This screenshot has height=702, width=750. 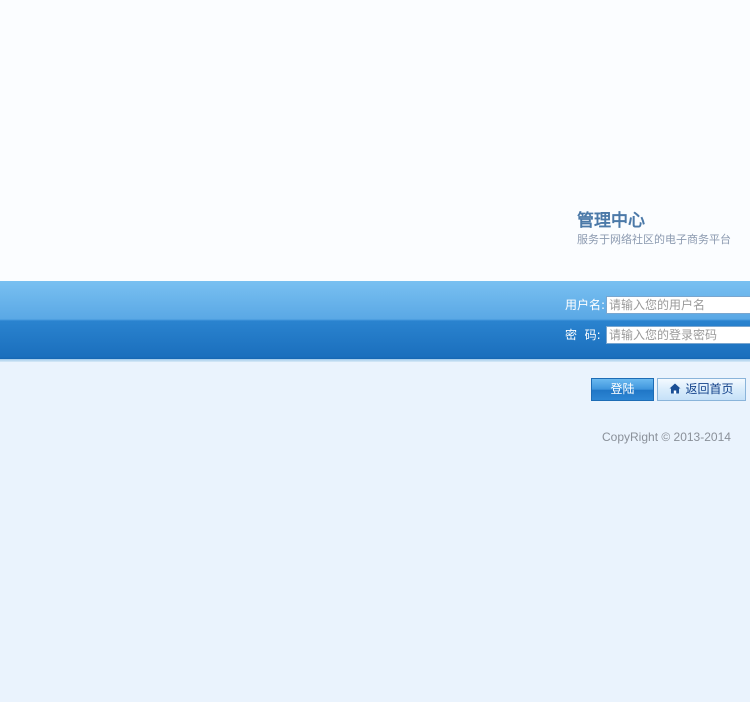 I want to click on login-button: 登陆, so click(x=622, y=389).